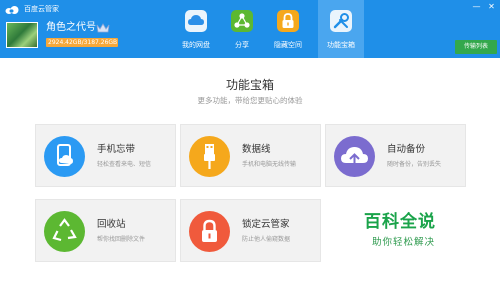 This screenshot has height=285, width=500. Describe the element at coordinates (476, 47) in the screenshot. I see `transfer-list-button: 传输列表` at that location.